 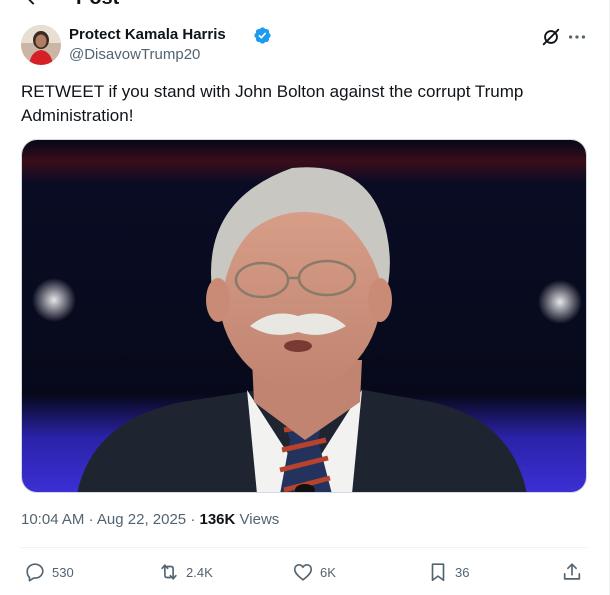 I want to click on repost-button: 2.4K, so click(x=185, y=572).